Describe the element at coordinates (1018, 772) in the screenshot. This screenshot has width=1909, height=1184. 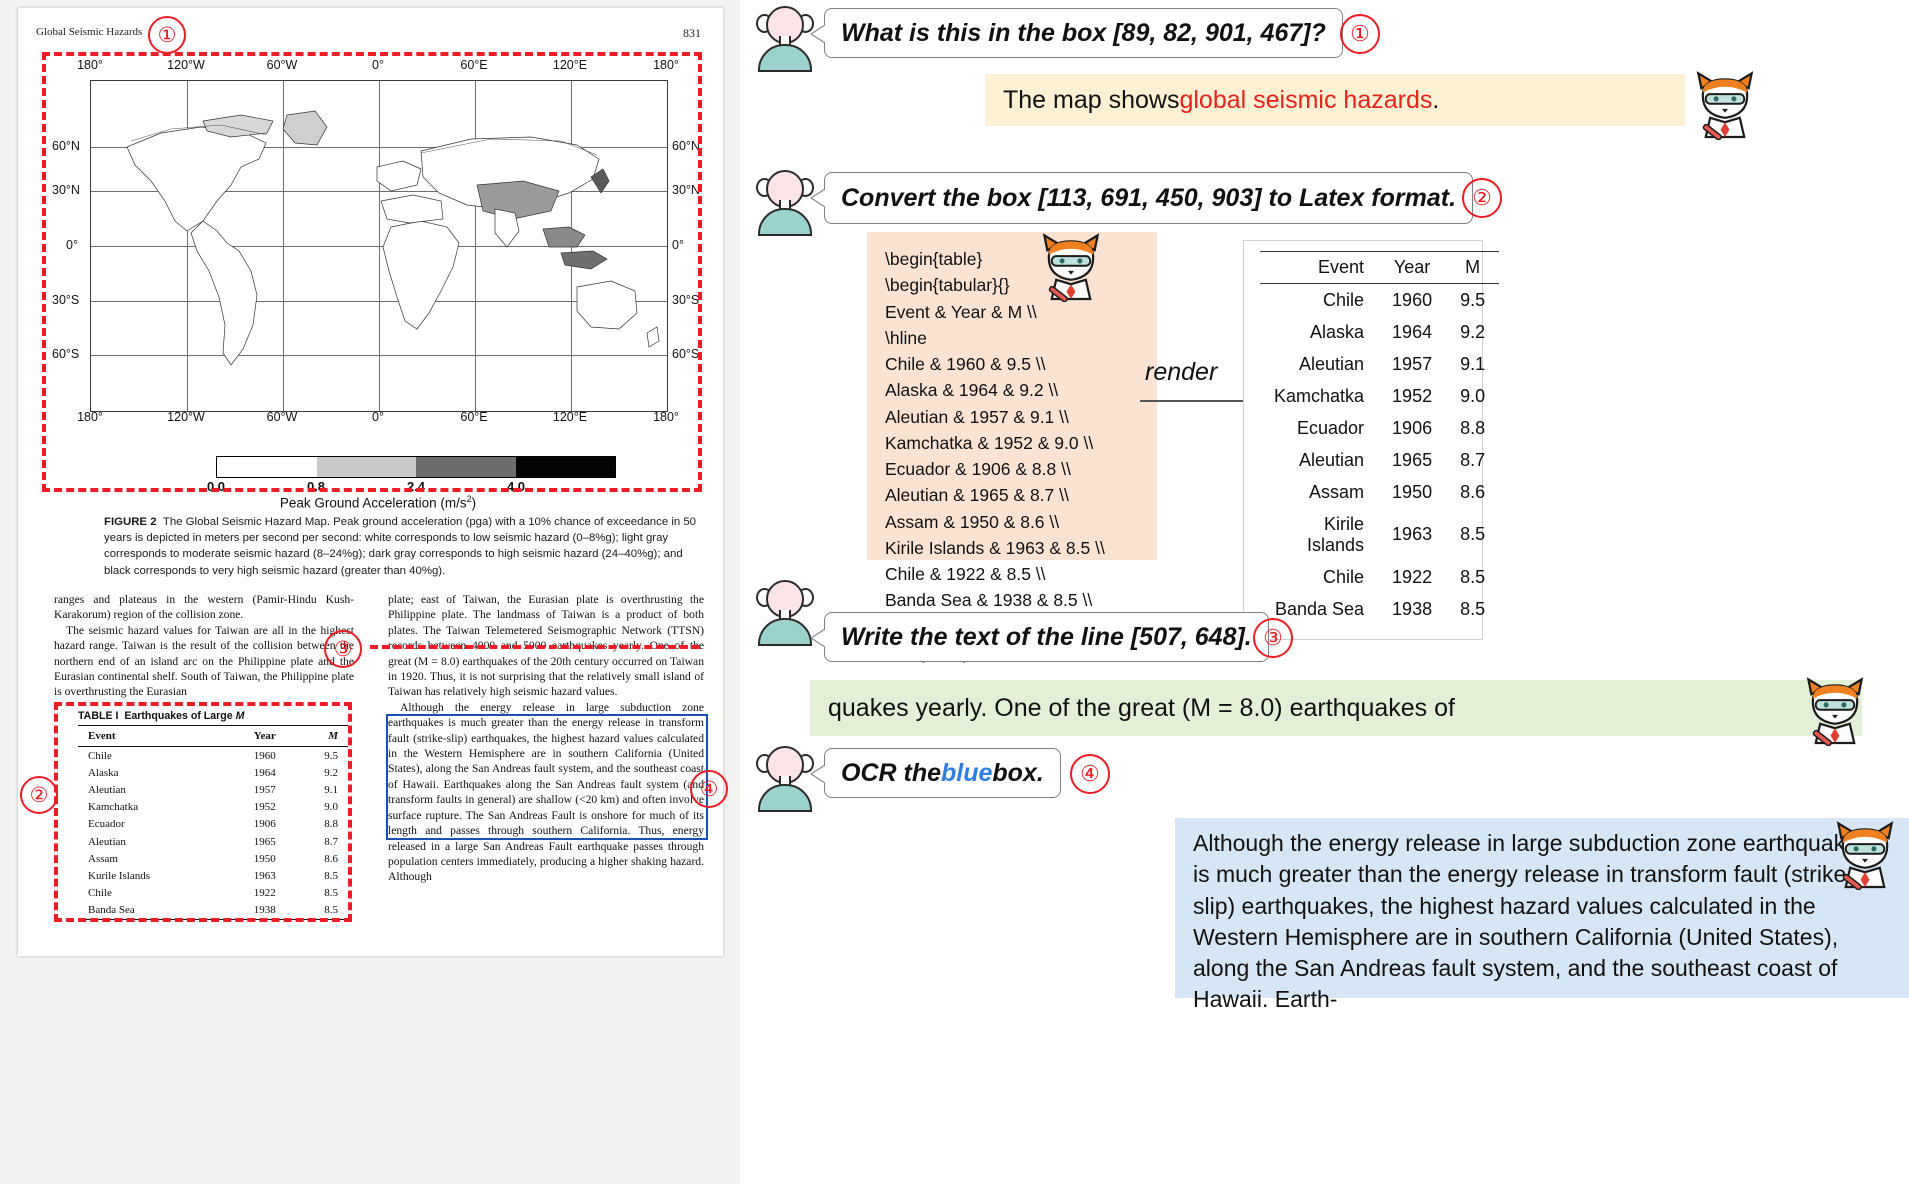
I see `question-4-suffix: box.` at that location.